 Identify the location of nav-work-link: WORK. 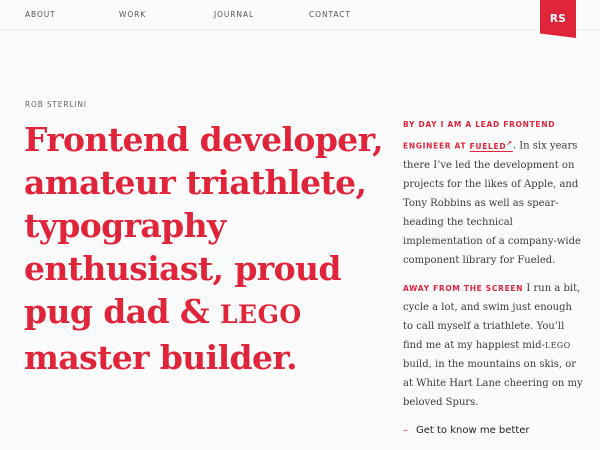
(132, 14).